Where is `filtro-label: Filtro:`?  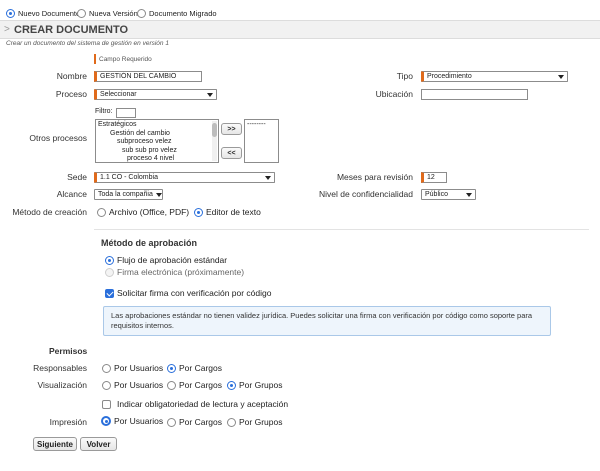 filtro-label: Filtro: is located at coordinates (104, 111).